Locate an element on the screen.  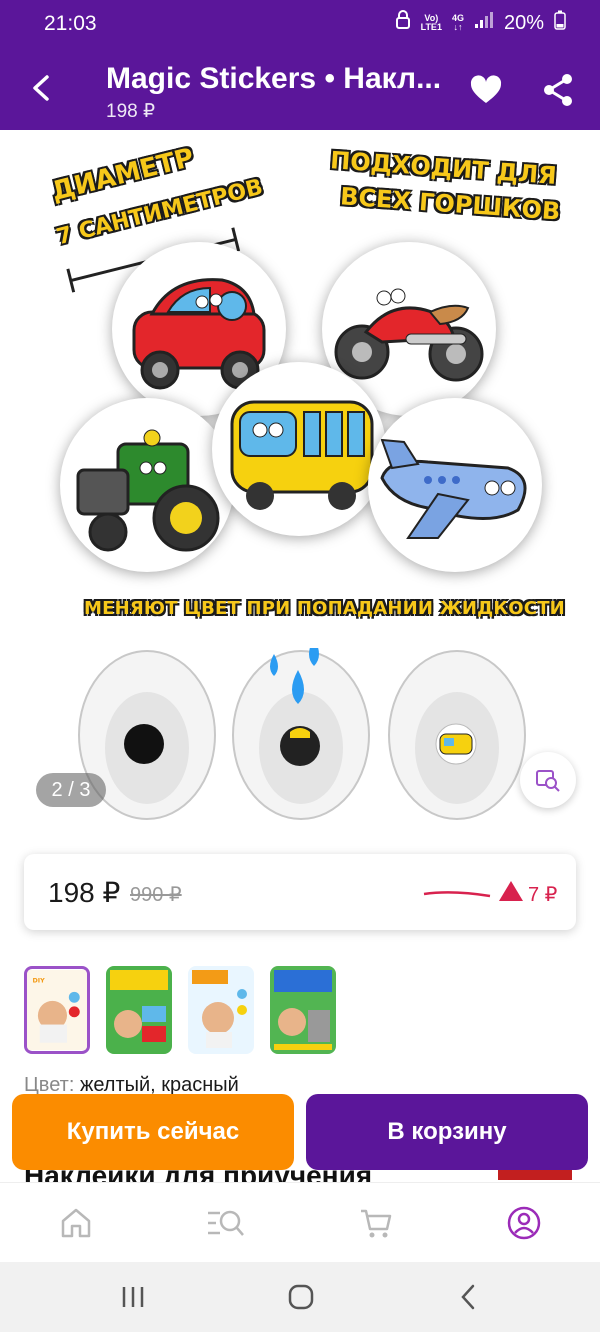
home-circle-icon is located at coordinates (301, 1297).